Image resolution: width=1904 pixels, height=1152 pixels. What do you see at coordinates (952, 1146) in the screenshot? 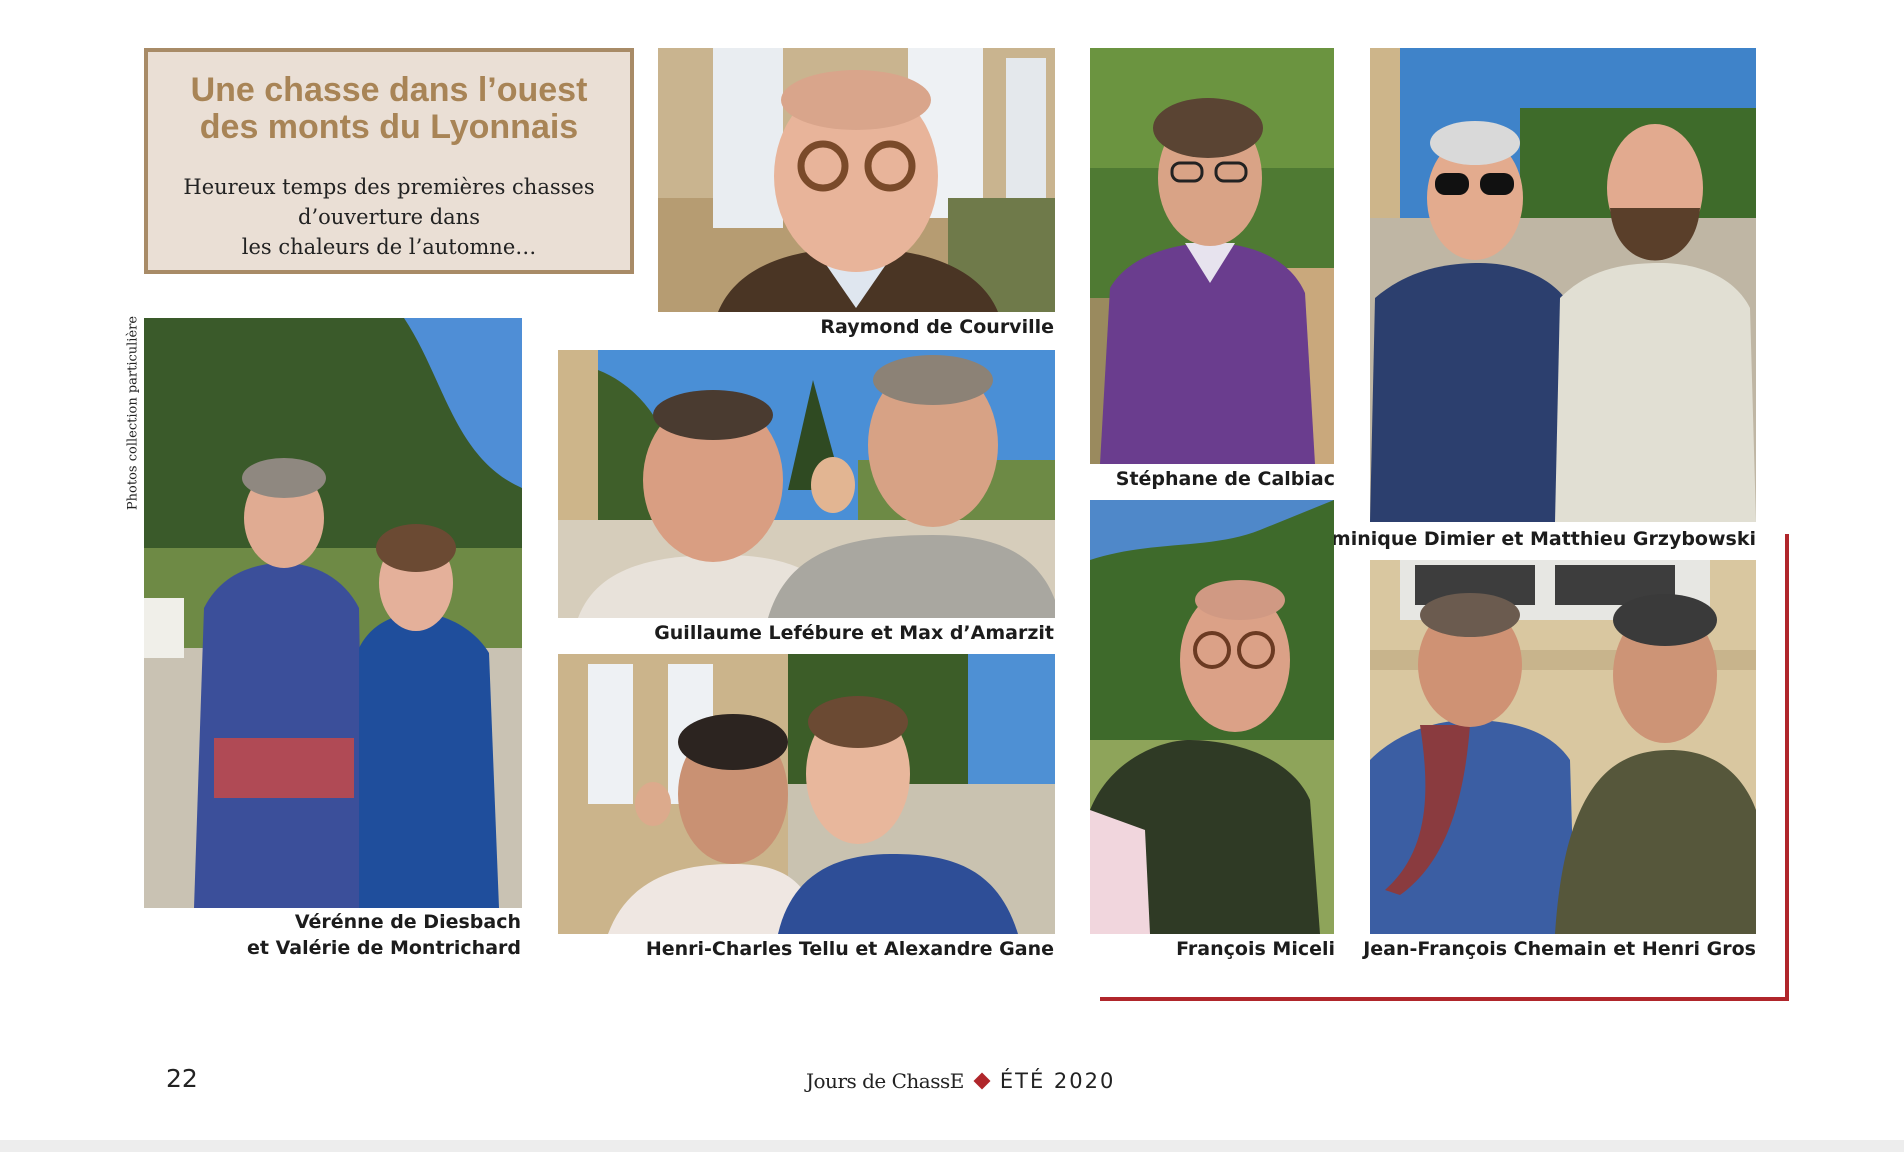
I see `viewer-bottom-strip` at bounding box center [952, 1146].